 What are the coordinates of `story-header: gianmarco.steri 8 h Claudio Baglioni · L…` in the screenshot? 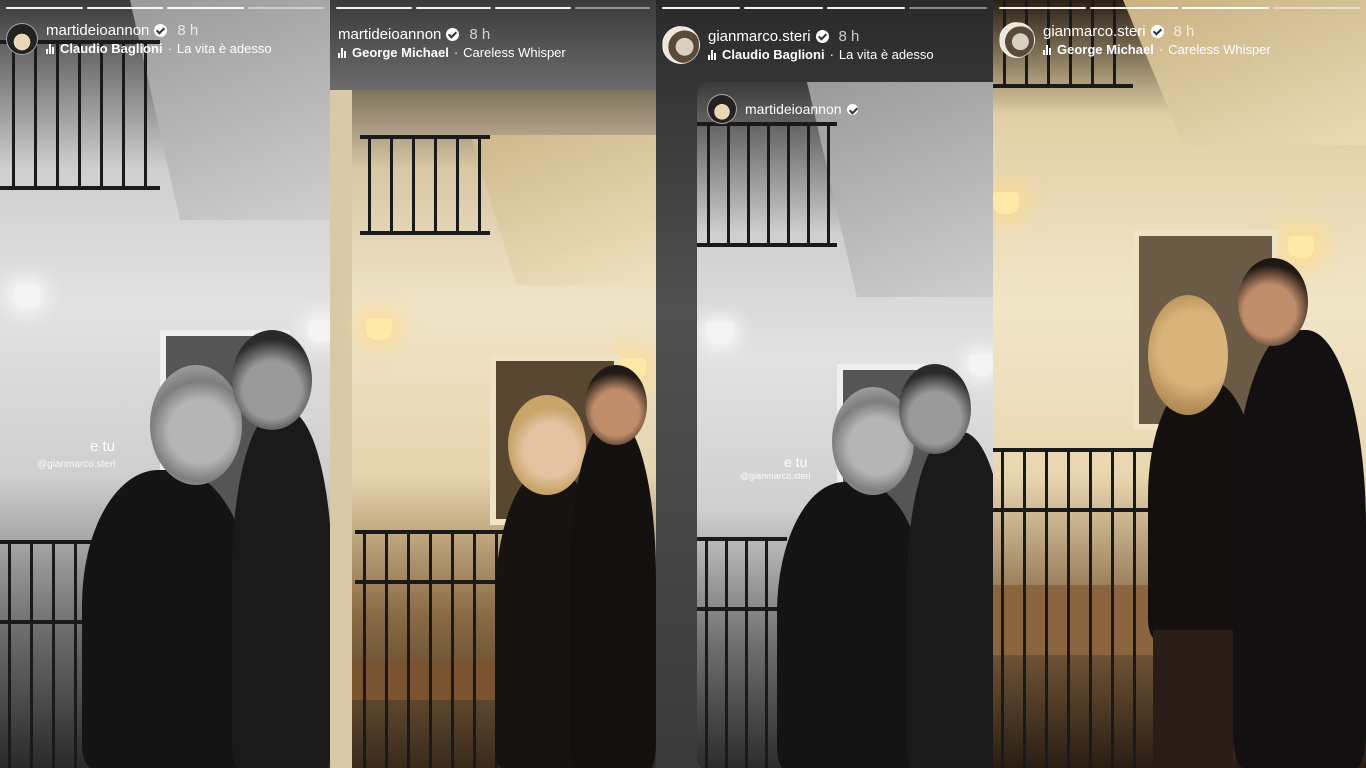 It's located at (824, 45).